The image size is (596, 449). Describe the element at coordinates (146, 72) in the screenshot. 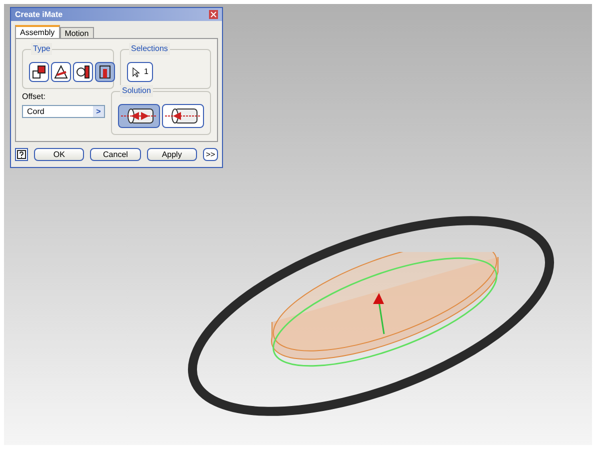

I see `selection-count: 1` at that location.